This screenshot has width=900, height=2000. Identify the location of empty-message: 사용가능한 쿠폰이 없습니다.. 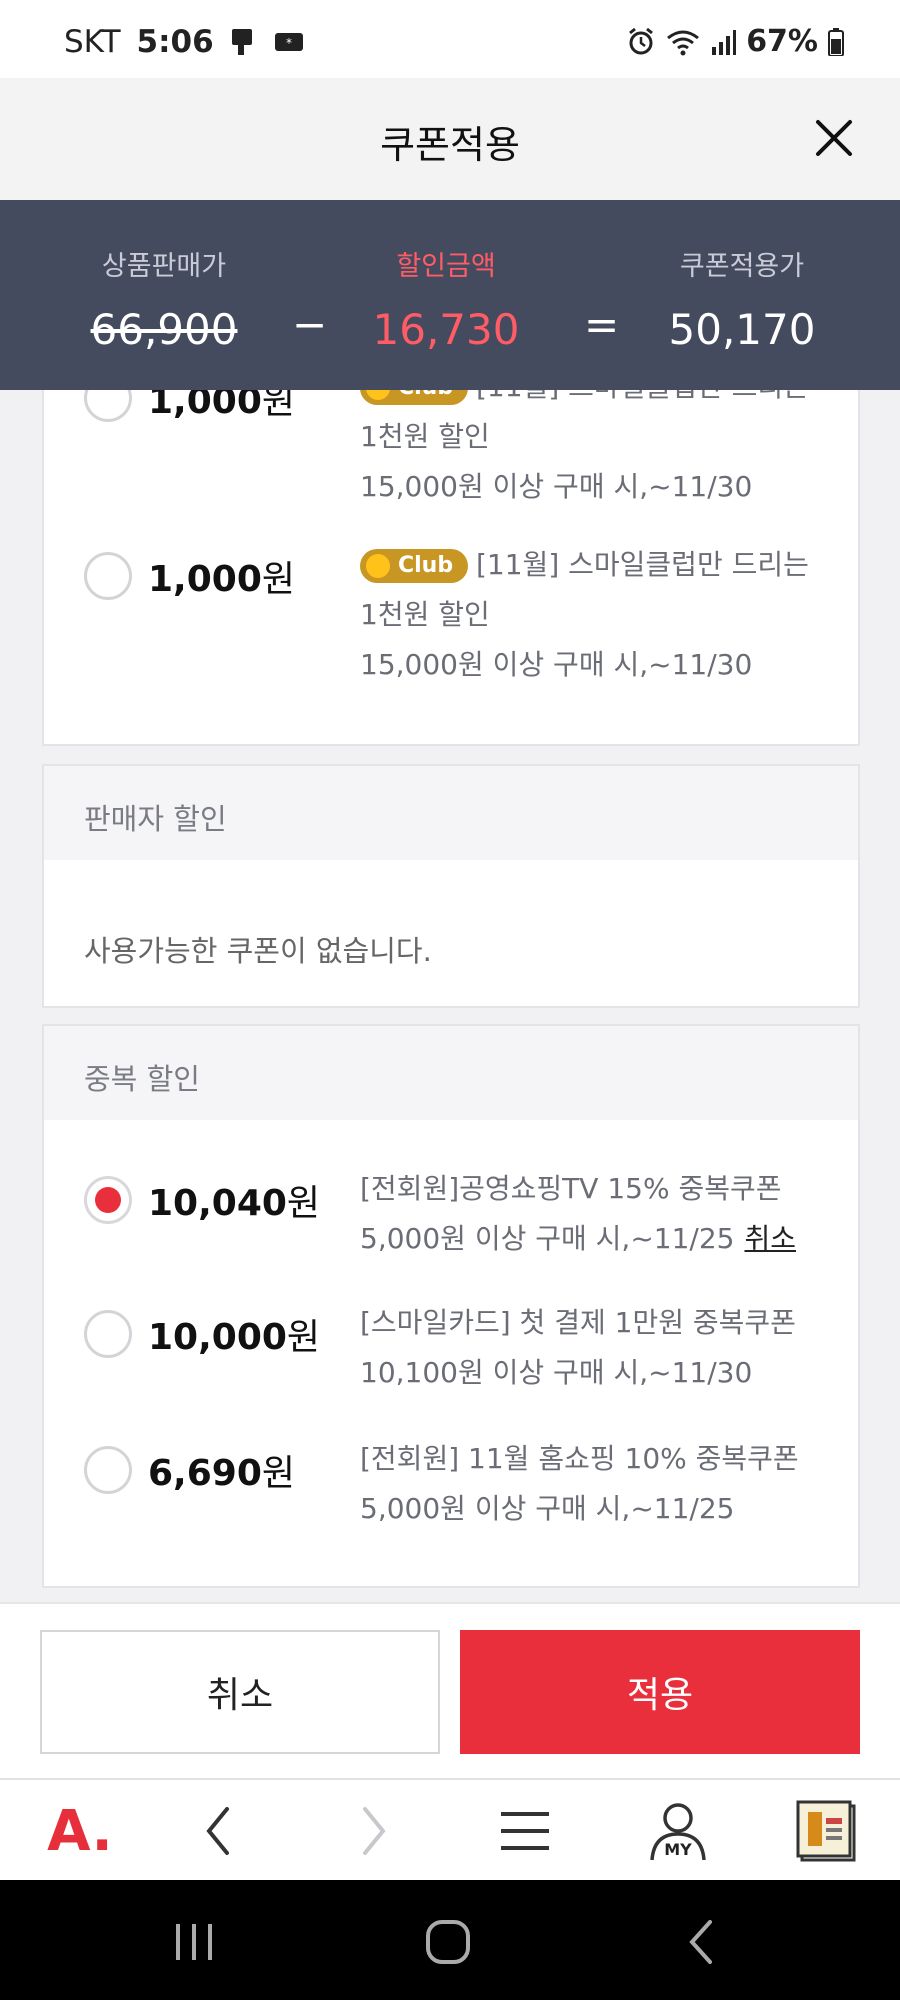
(258, 951).